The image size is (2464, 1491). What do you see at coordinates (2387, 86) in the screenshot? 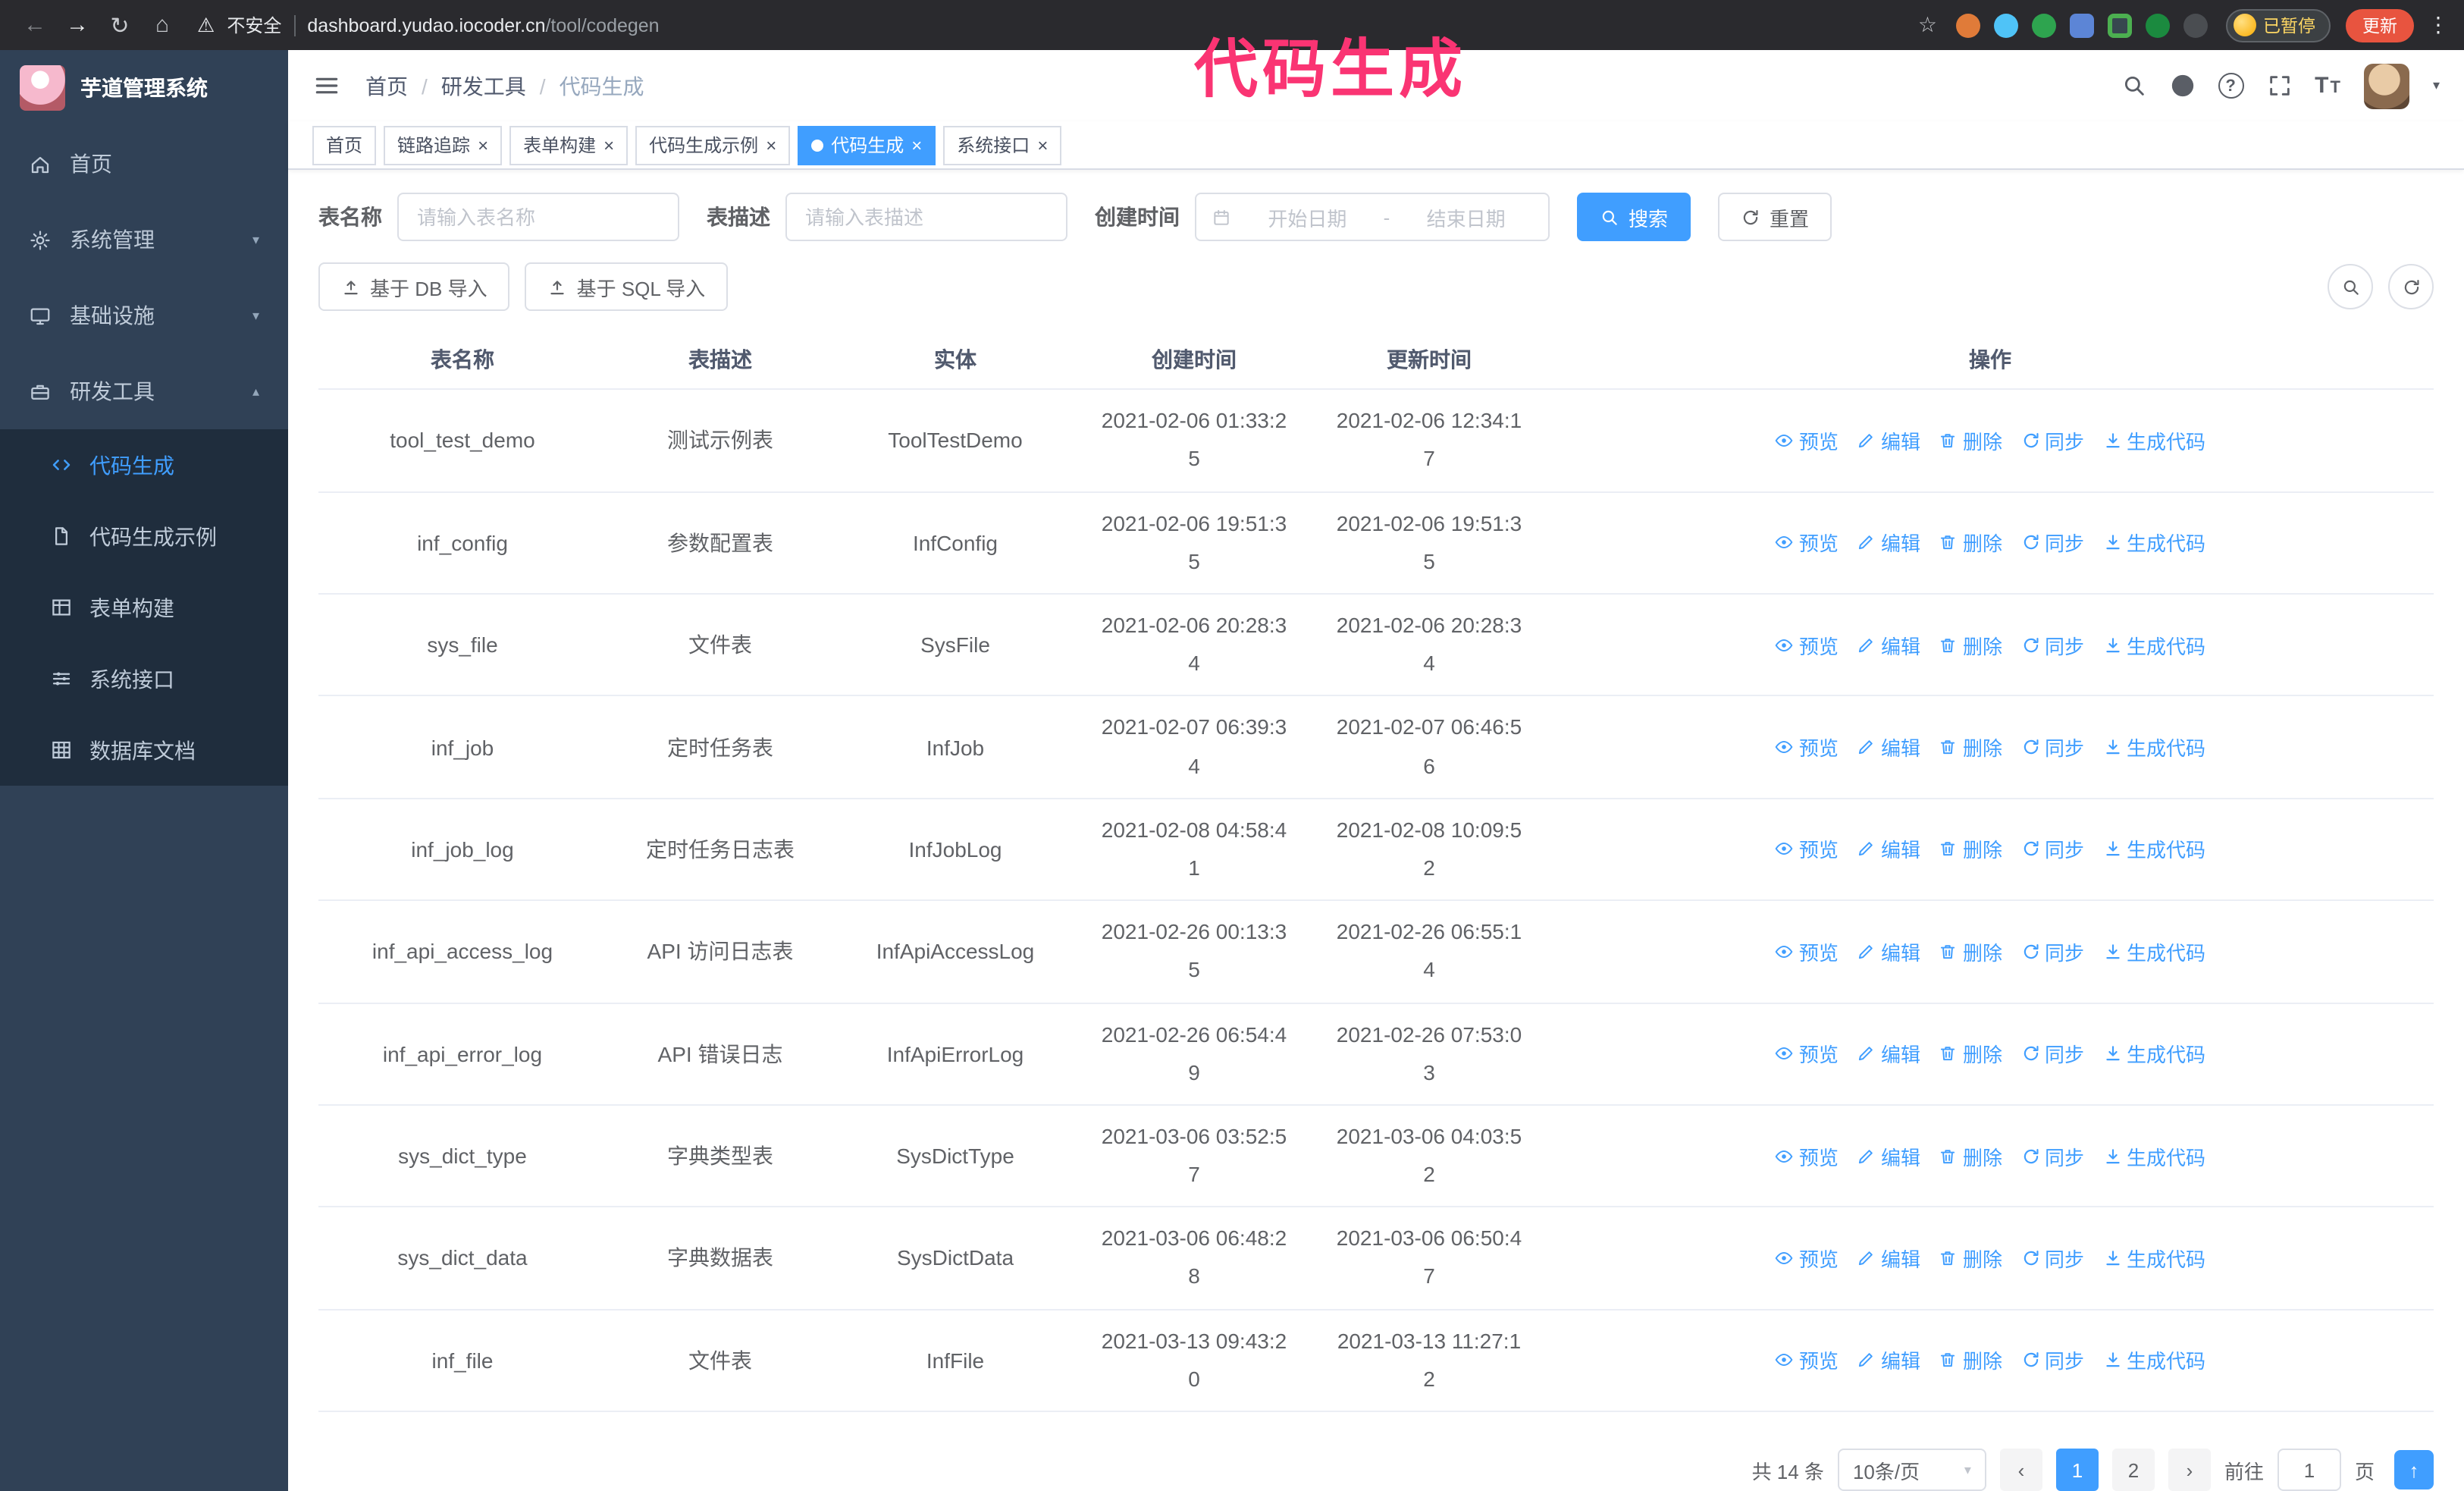
I see `user-avatar` at bounding box center [2387, 86].